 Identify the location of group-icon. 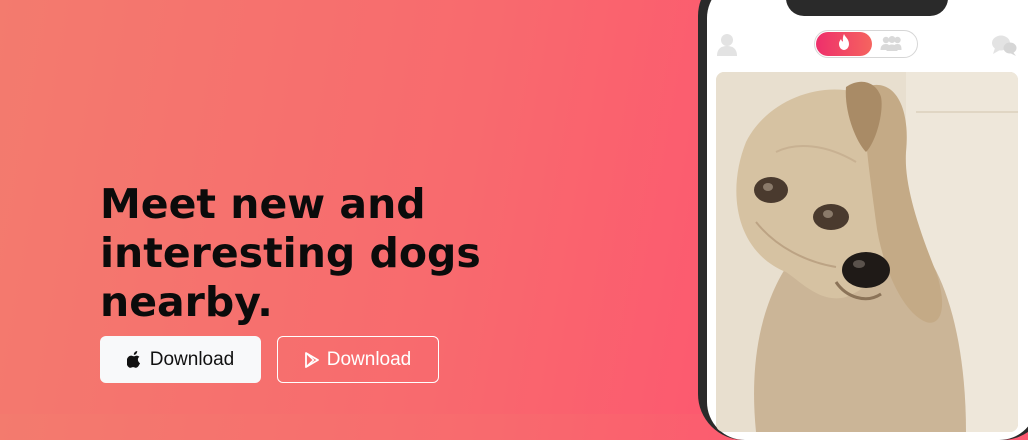
(891, 46).